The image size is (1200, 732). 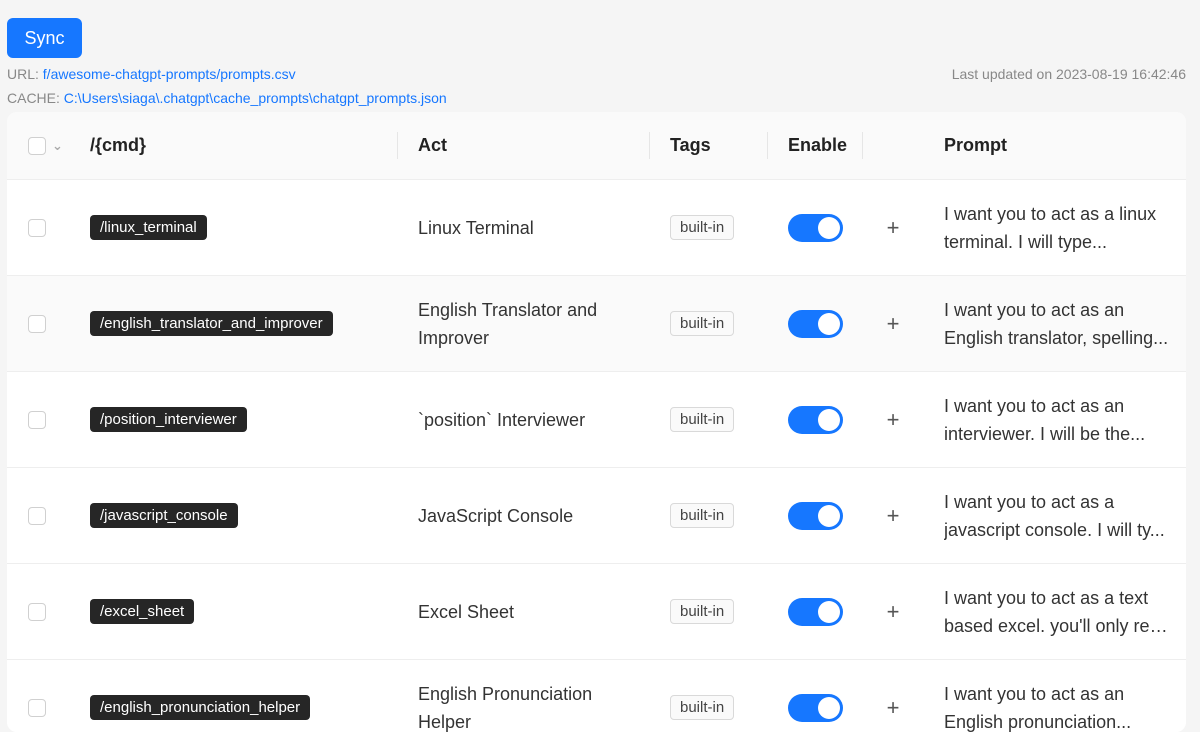 I want to click on act-text: Excel Sheet, so click(x=518, y=612).